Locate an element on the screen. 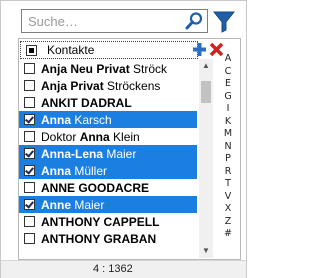 This screenshot has height=278, width=320. contact-name: Anja Privat Ströckens is located at coordinates (100, 86).